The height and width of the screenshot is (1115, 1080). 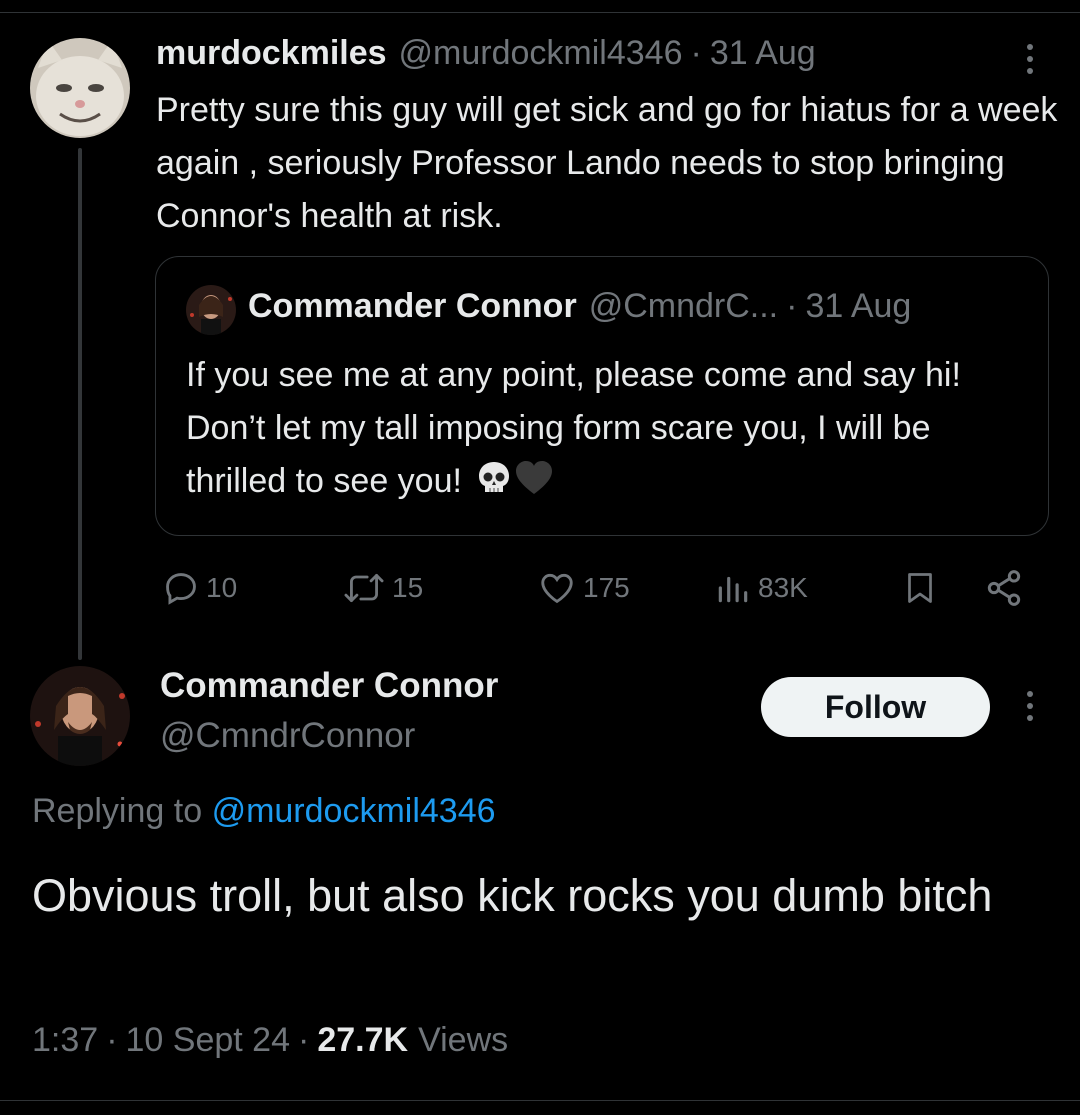 I want to click on reply-time: 1:37, so click(x=65, y=1040).